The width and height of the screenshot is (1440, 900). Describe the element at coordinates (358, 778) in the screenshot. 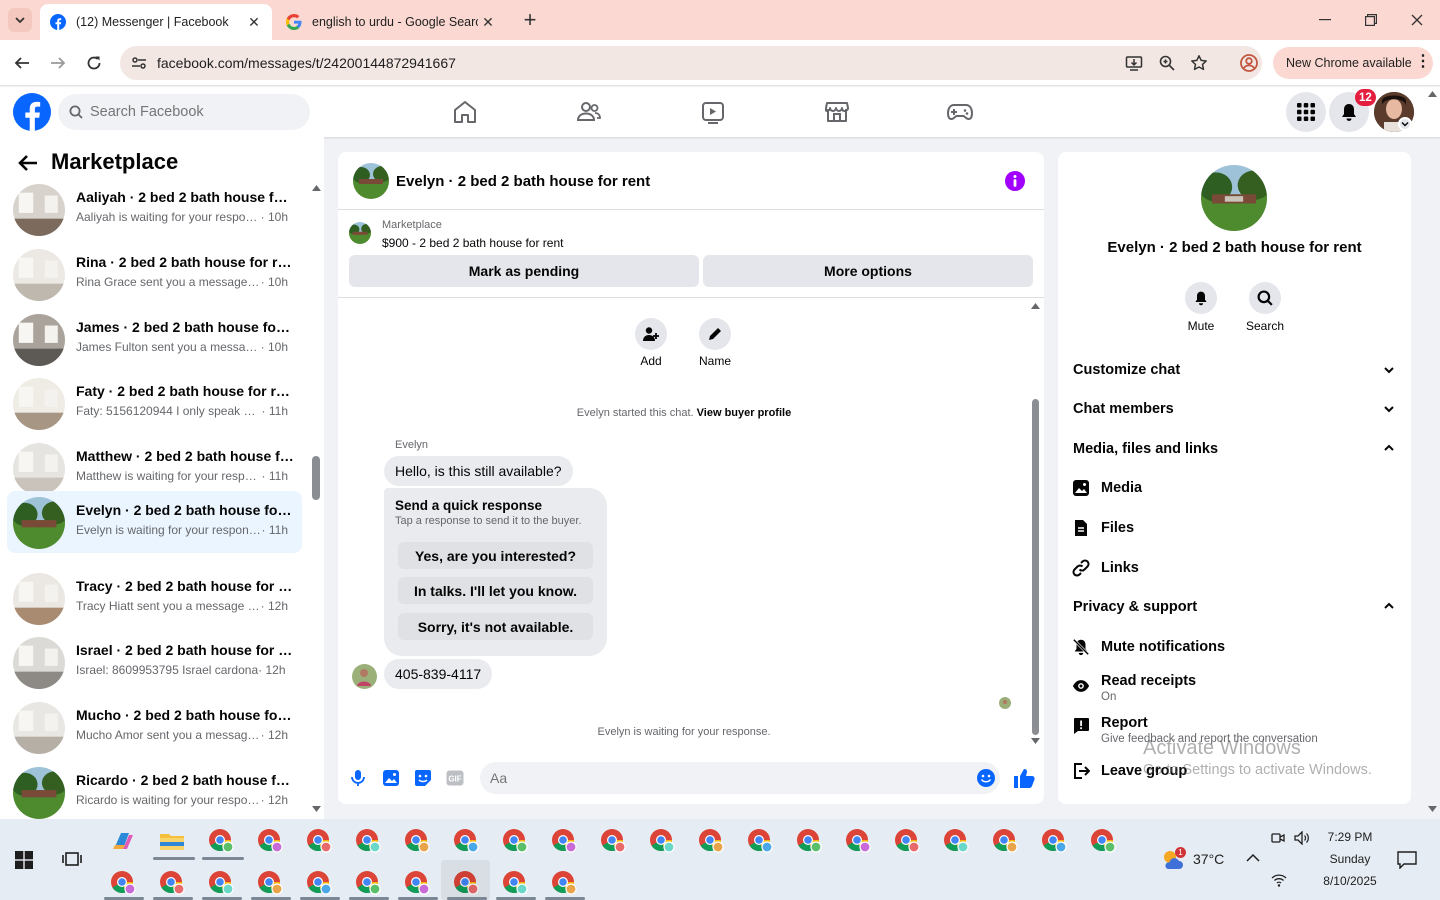

I see `microphone-icon` at that location.